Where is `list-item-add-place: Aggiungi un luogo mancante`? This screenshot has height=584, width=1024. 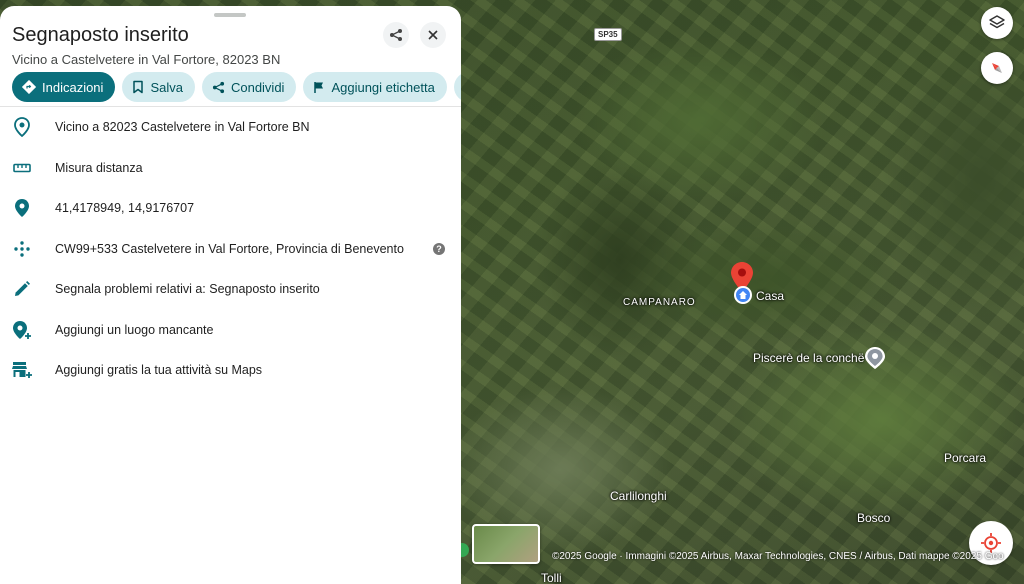 list-item-add-place: Aggiungi un luogo mancante is located at coordinates (230, 330).